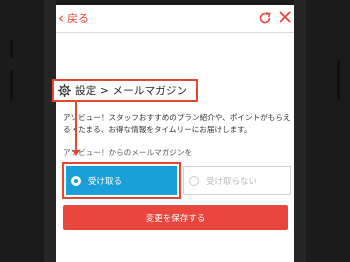  I want to click on back-button: ‹ 戻る, so click(73, 18).